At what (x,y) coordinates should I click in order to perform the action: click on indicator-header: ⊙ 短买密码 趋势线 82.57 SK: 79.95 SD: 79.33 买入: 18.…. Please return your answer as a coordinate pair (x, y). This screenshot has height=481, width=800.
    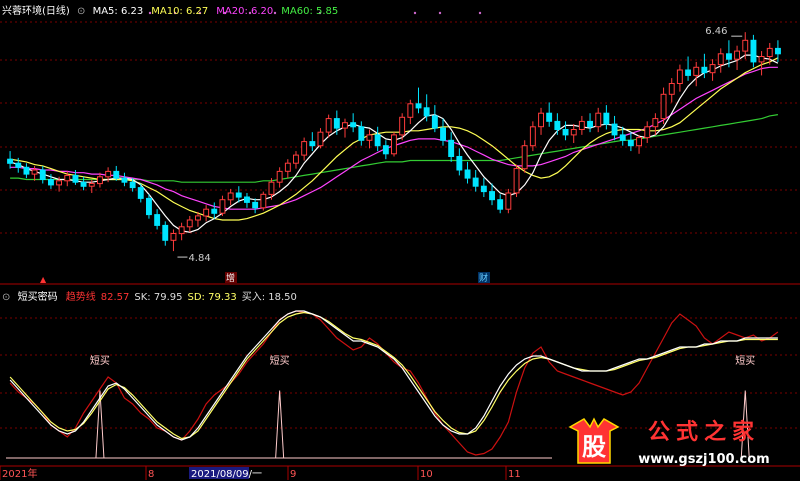
    Looking at the image, I should click on (149, 295).